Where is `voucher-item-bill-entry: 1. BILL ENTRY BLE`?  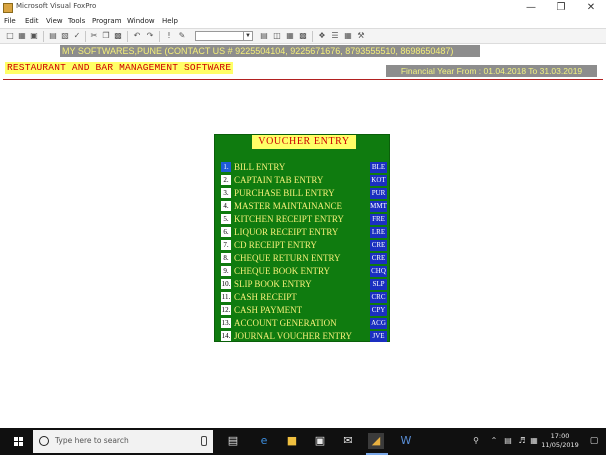 voucher-item-bill-entry: 1. BILL ENTRY BLE is located at coordinates (305, 167).